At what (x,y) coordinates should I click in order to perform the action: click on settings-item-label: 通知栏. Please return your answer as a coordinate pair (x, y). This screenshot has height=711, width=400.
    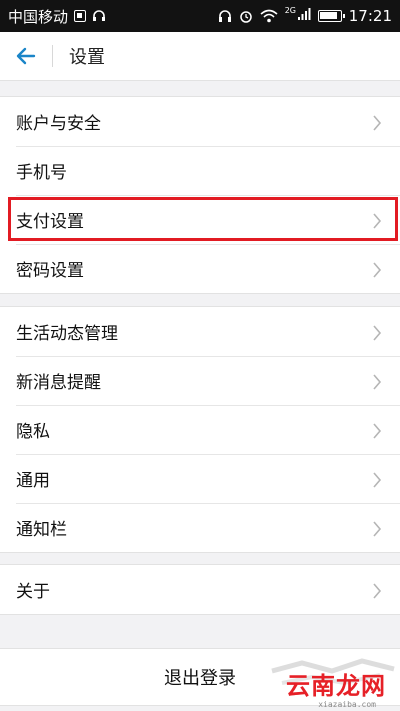
    Looking at the image, I should click on (41, 530).